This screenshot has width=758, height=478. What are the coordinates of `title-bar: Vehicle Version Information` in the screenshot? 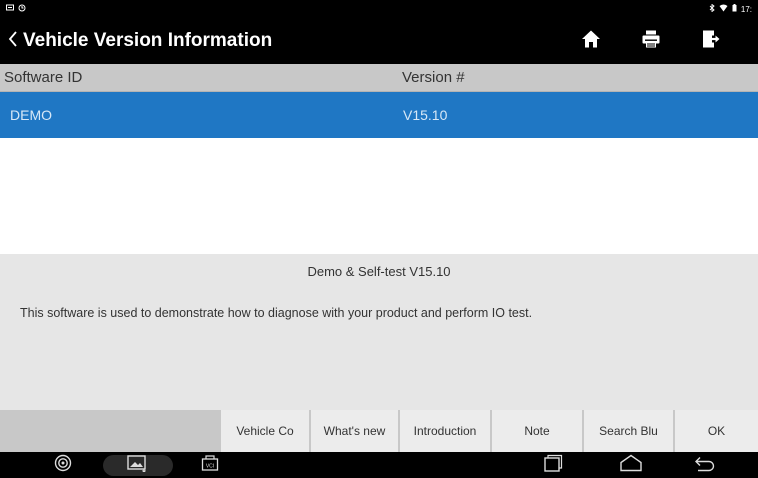 It's located at (379, 41).